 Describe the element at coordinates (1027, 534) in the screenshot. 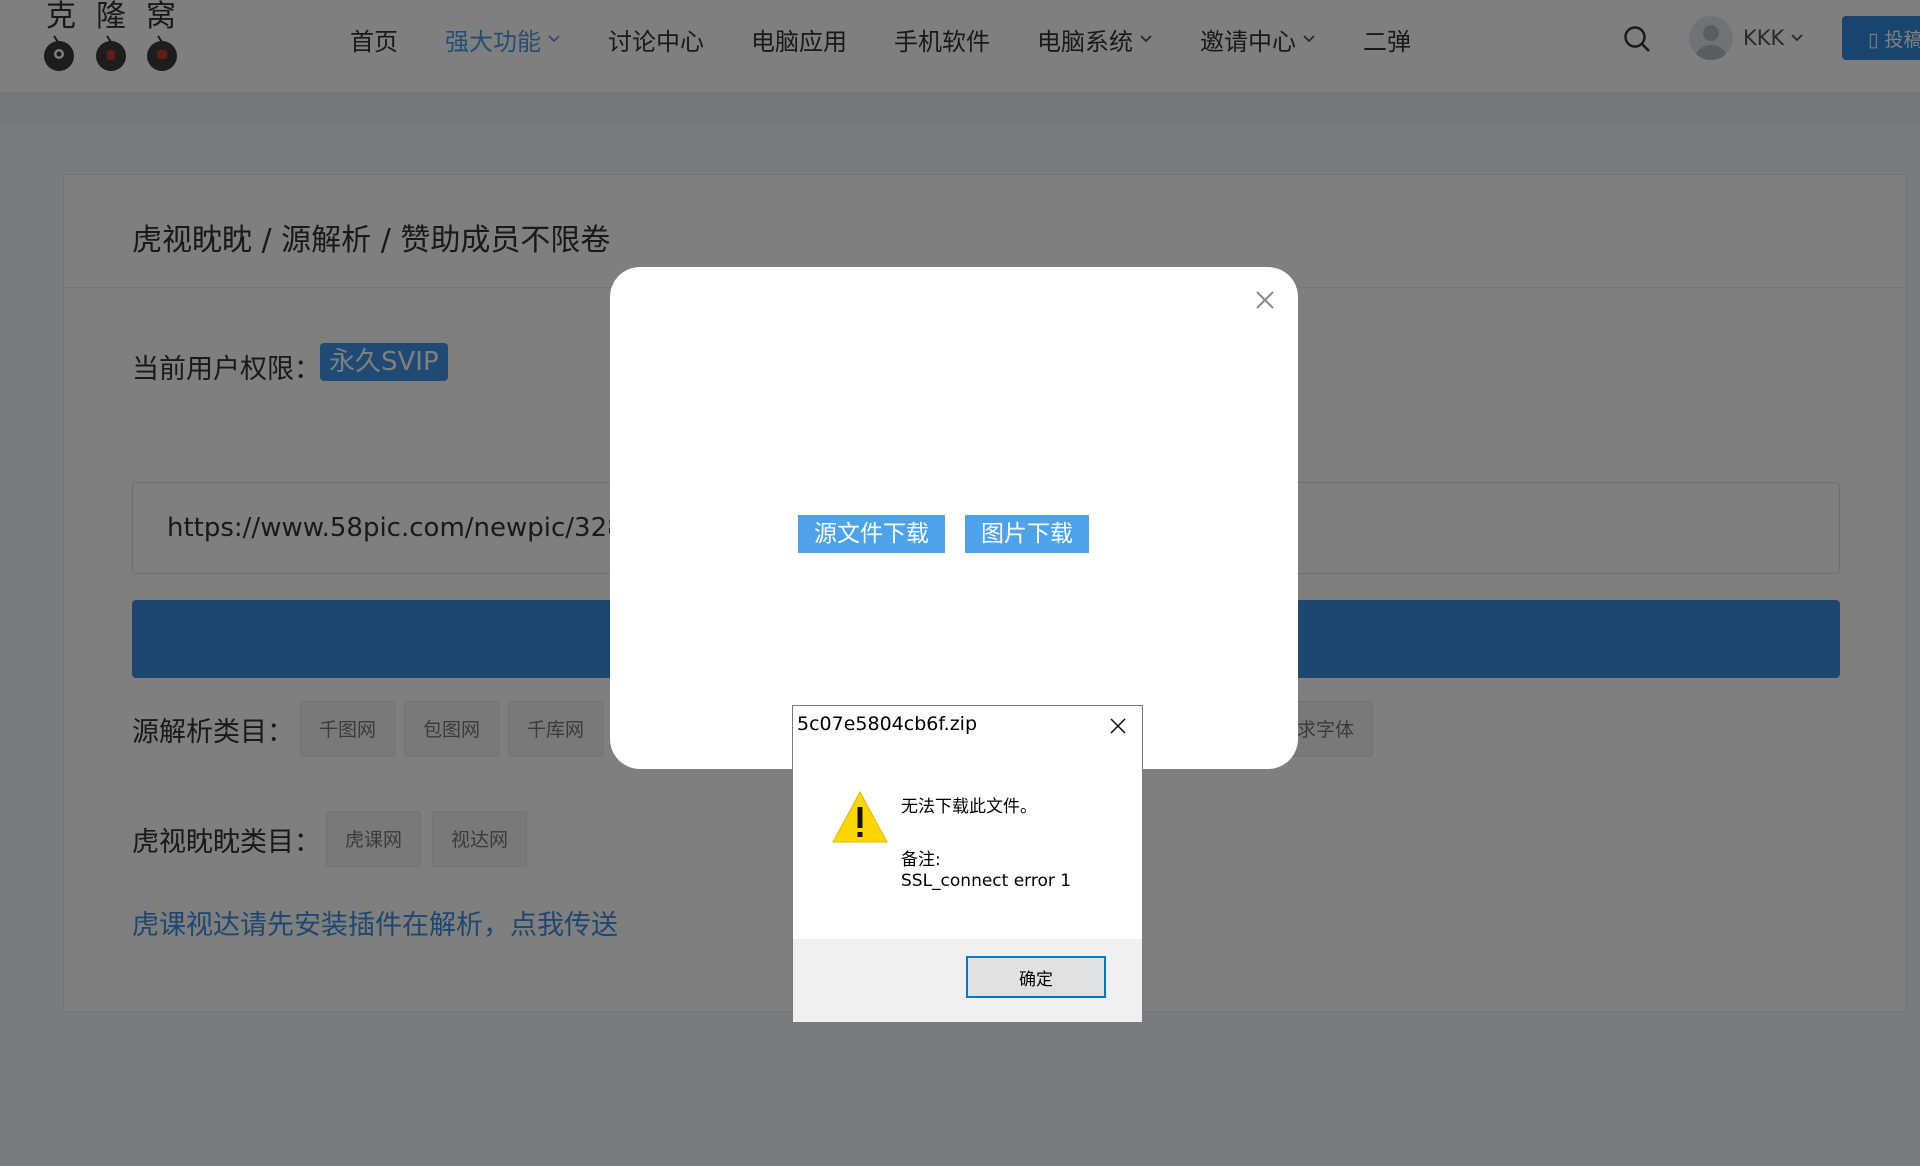

I see `image-download-button: 图片下载` at that location.